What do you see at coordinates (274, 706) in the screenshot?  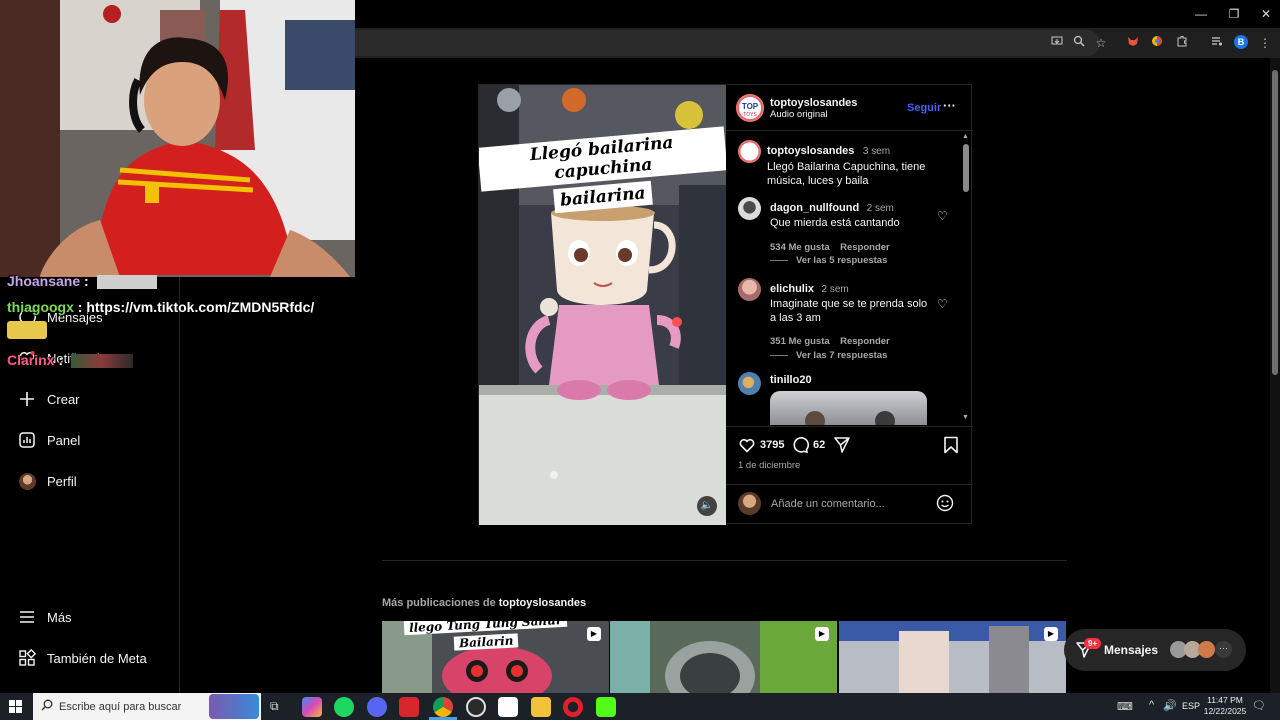 I see `task-view-icon: ⧉` at bounding box center [274, 706].